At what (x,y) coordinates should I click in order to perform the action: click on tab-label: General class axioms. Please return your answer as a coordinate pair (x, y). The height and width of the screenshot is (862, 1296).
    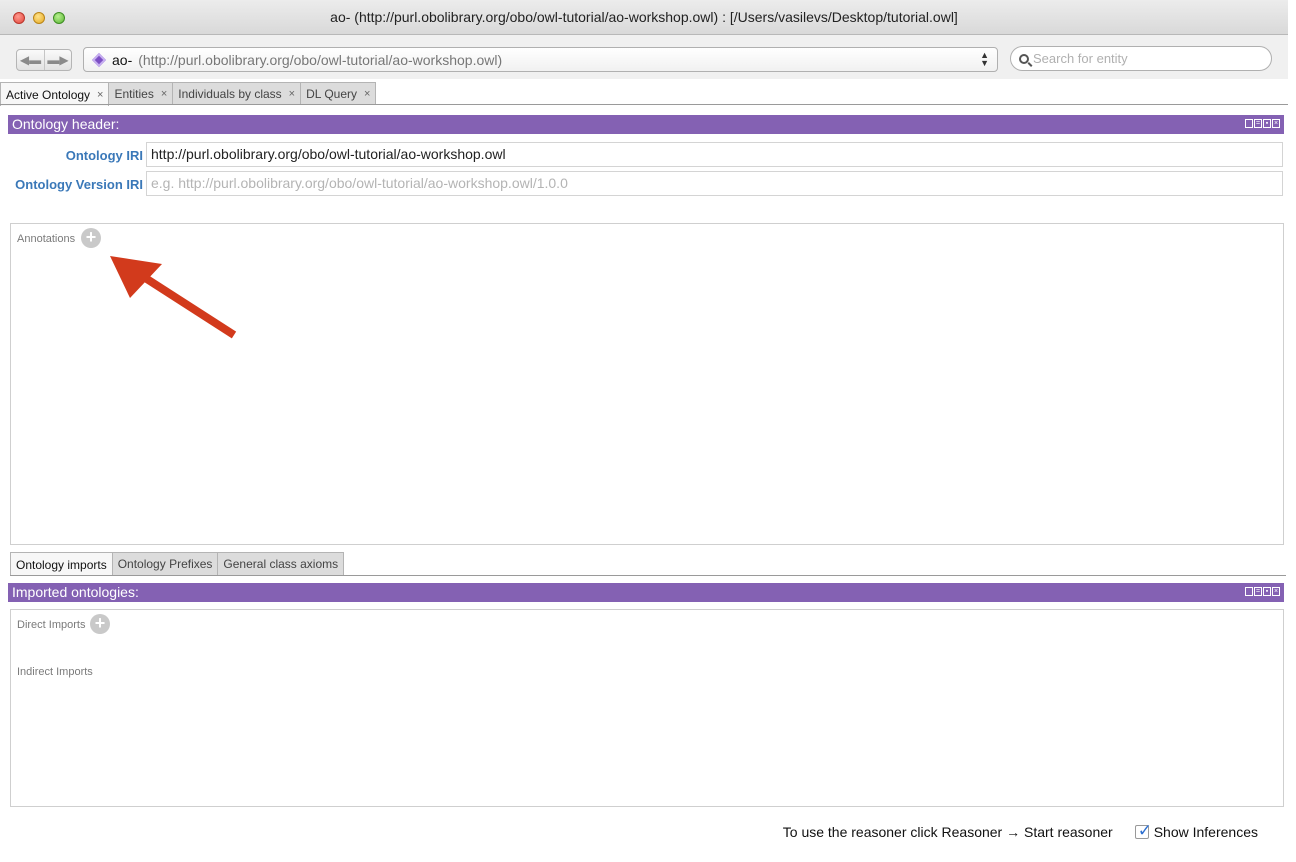
    Looking at the image, I should click on (281, 564).